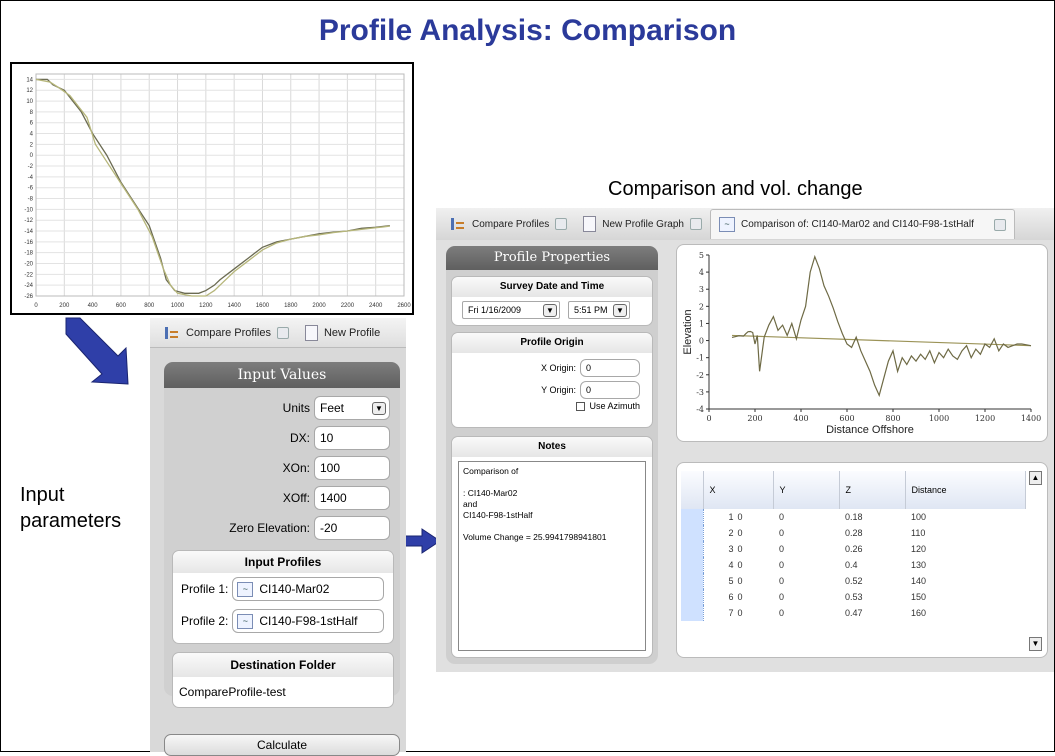 This screenshot has height=756, width=1055. What do you see at coordinates (853, 613) in the screenshot?
I see `table-row: 7 0 0 0.47 160` at bounding box center [853, 613].